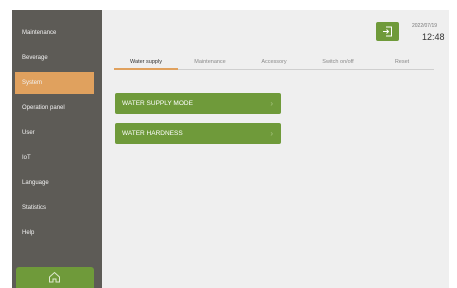  Describe the element at coordinates (146, 69) in the screenshot. I see `active-tab-indicator` at that location.